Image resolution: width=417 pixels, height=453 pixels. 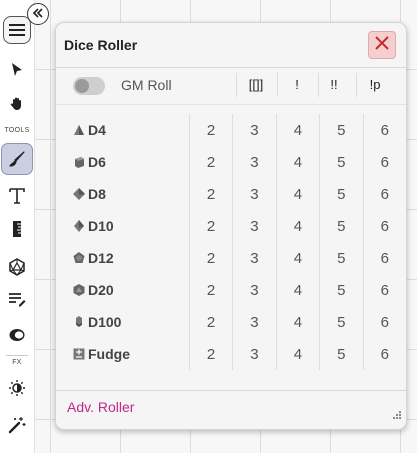 I want to click on hand-icon, so click(x=17, y=104).